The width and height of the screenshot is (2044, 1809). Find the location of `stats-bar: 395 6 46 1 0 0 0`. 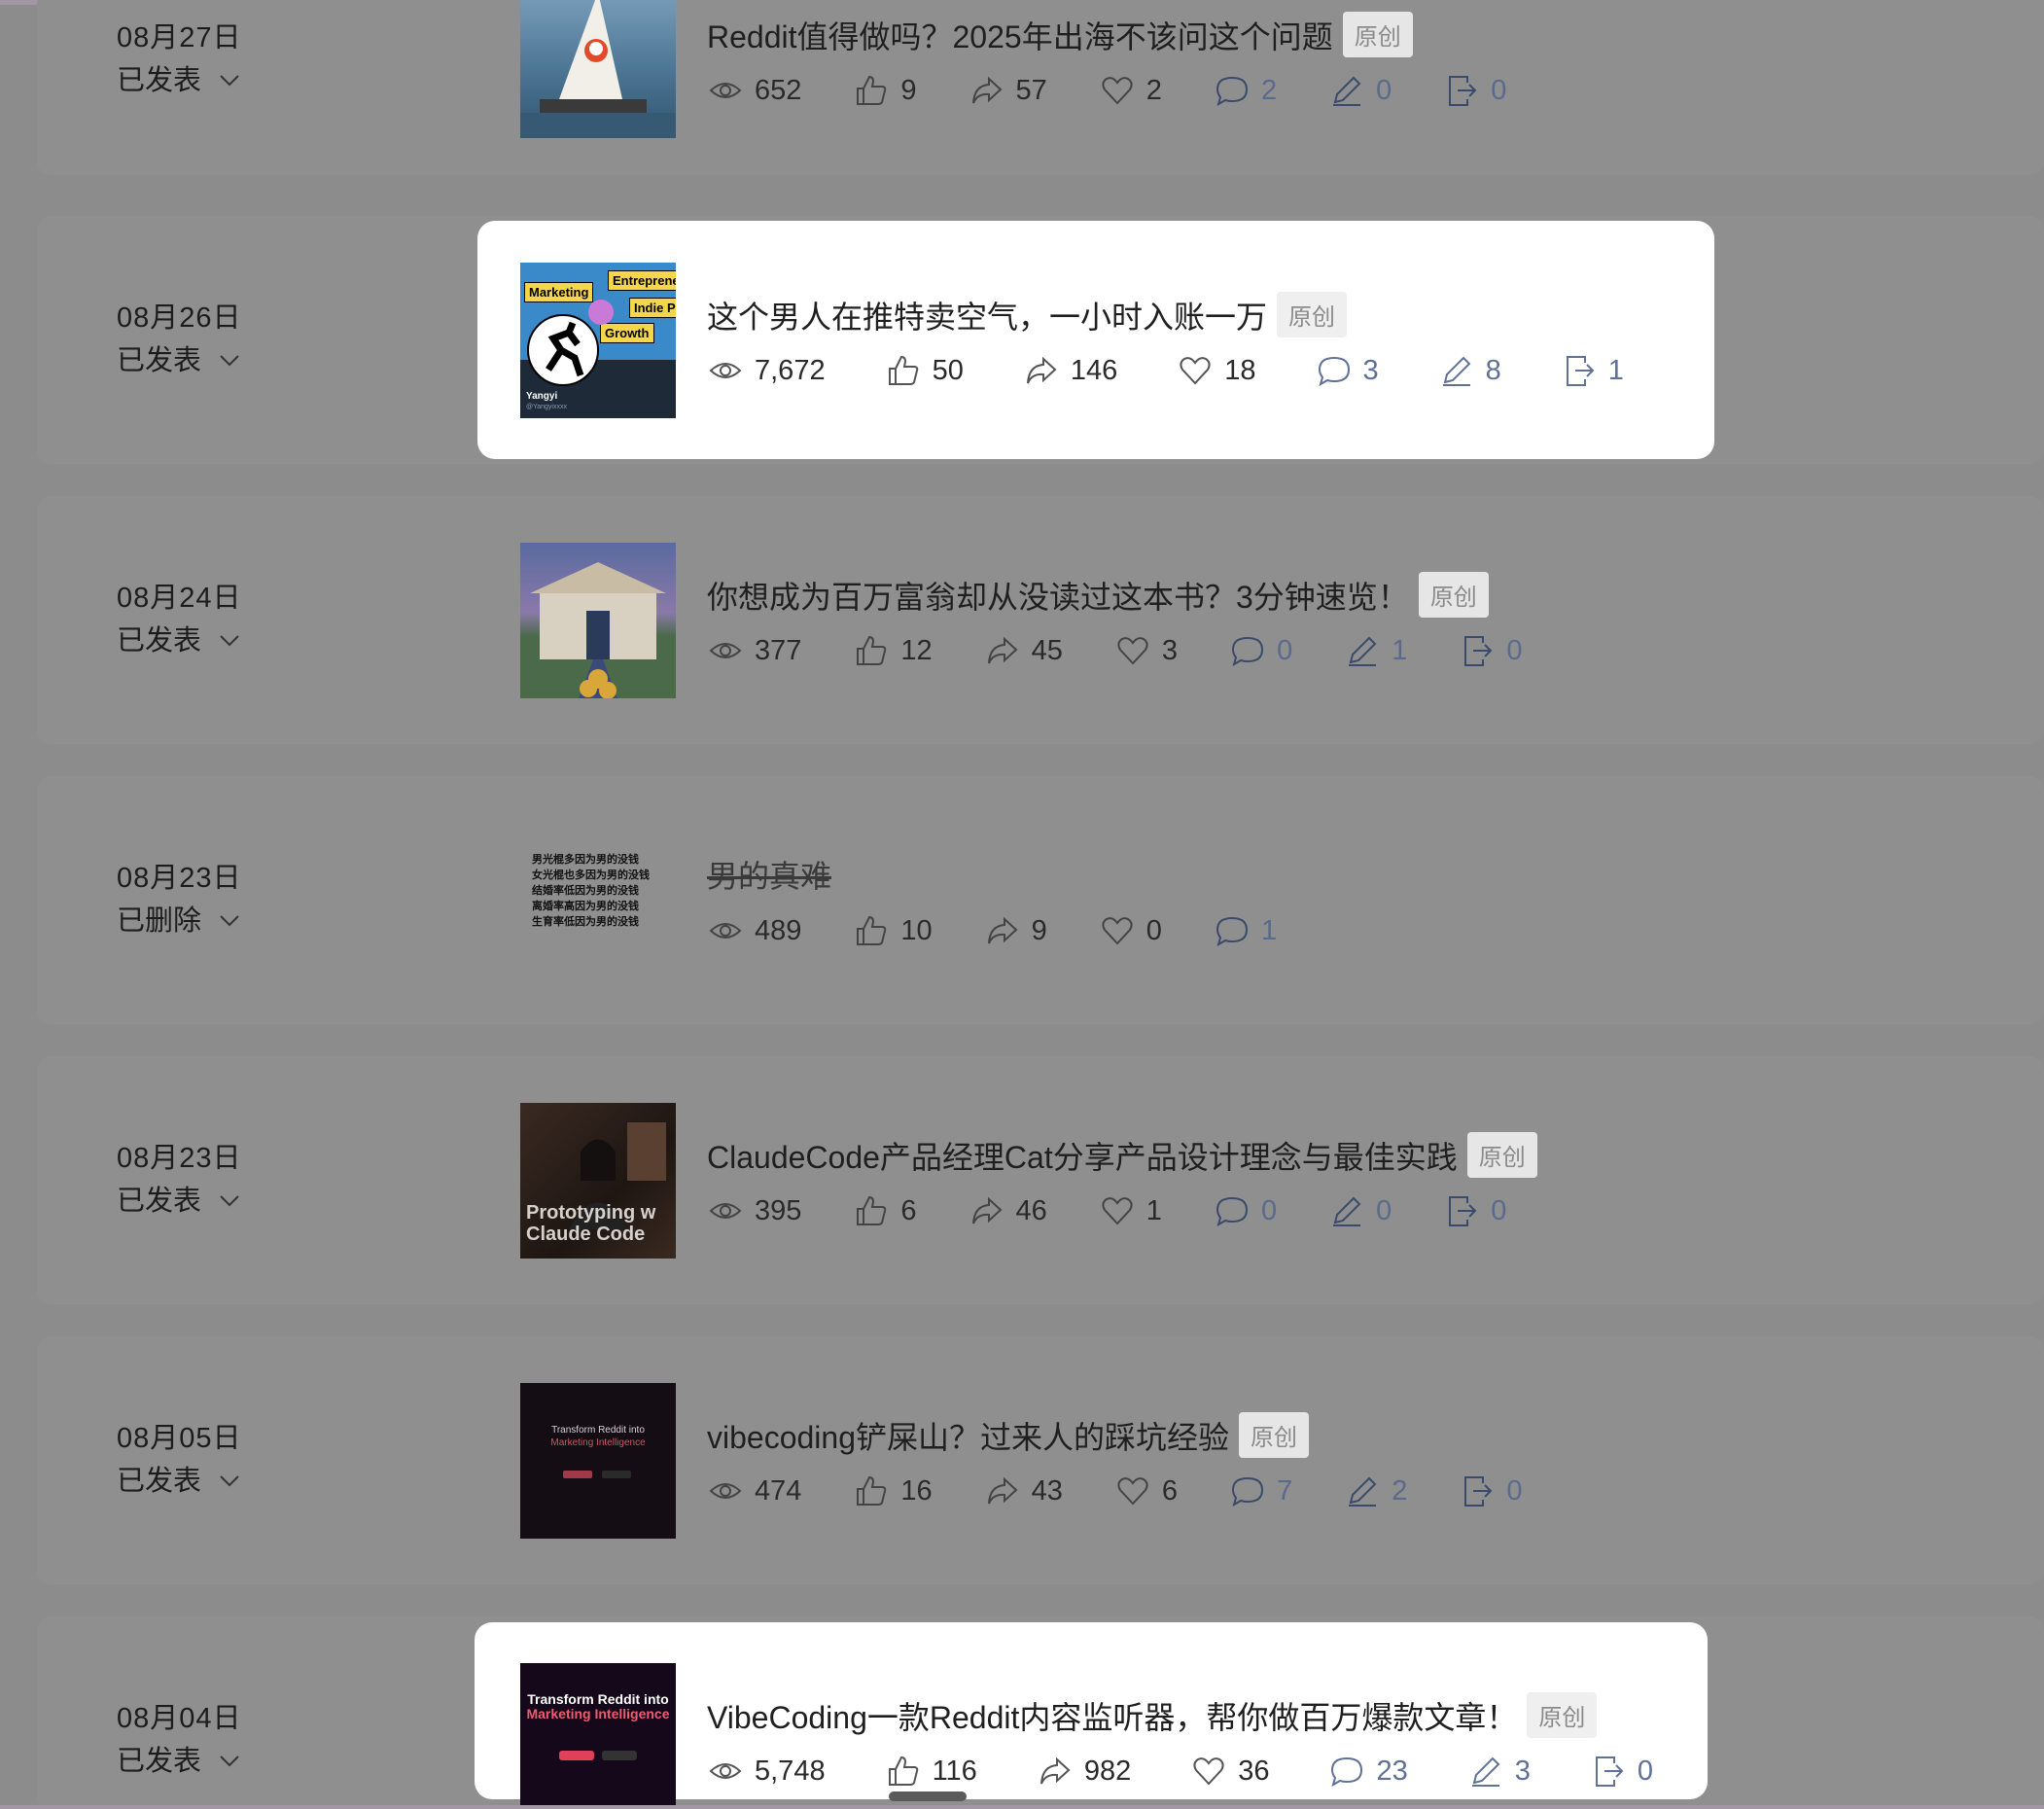

stats-bar: 395 6 46 1 0 0 0 is located at coordinates (1134, 1210).